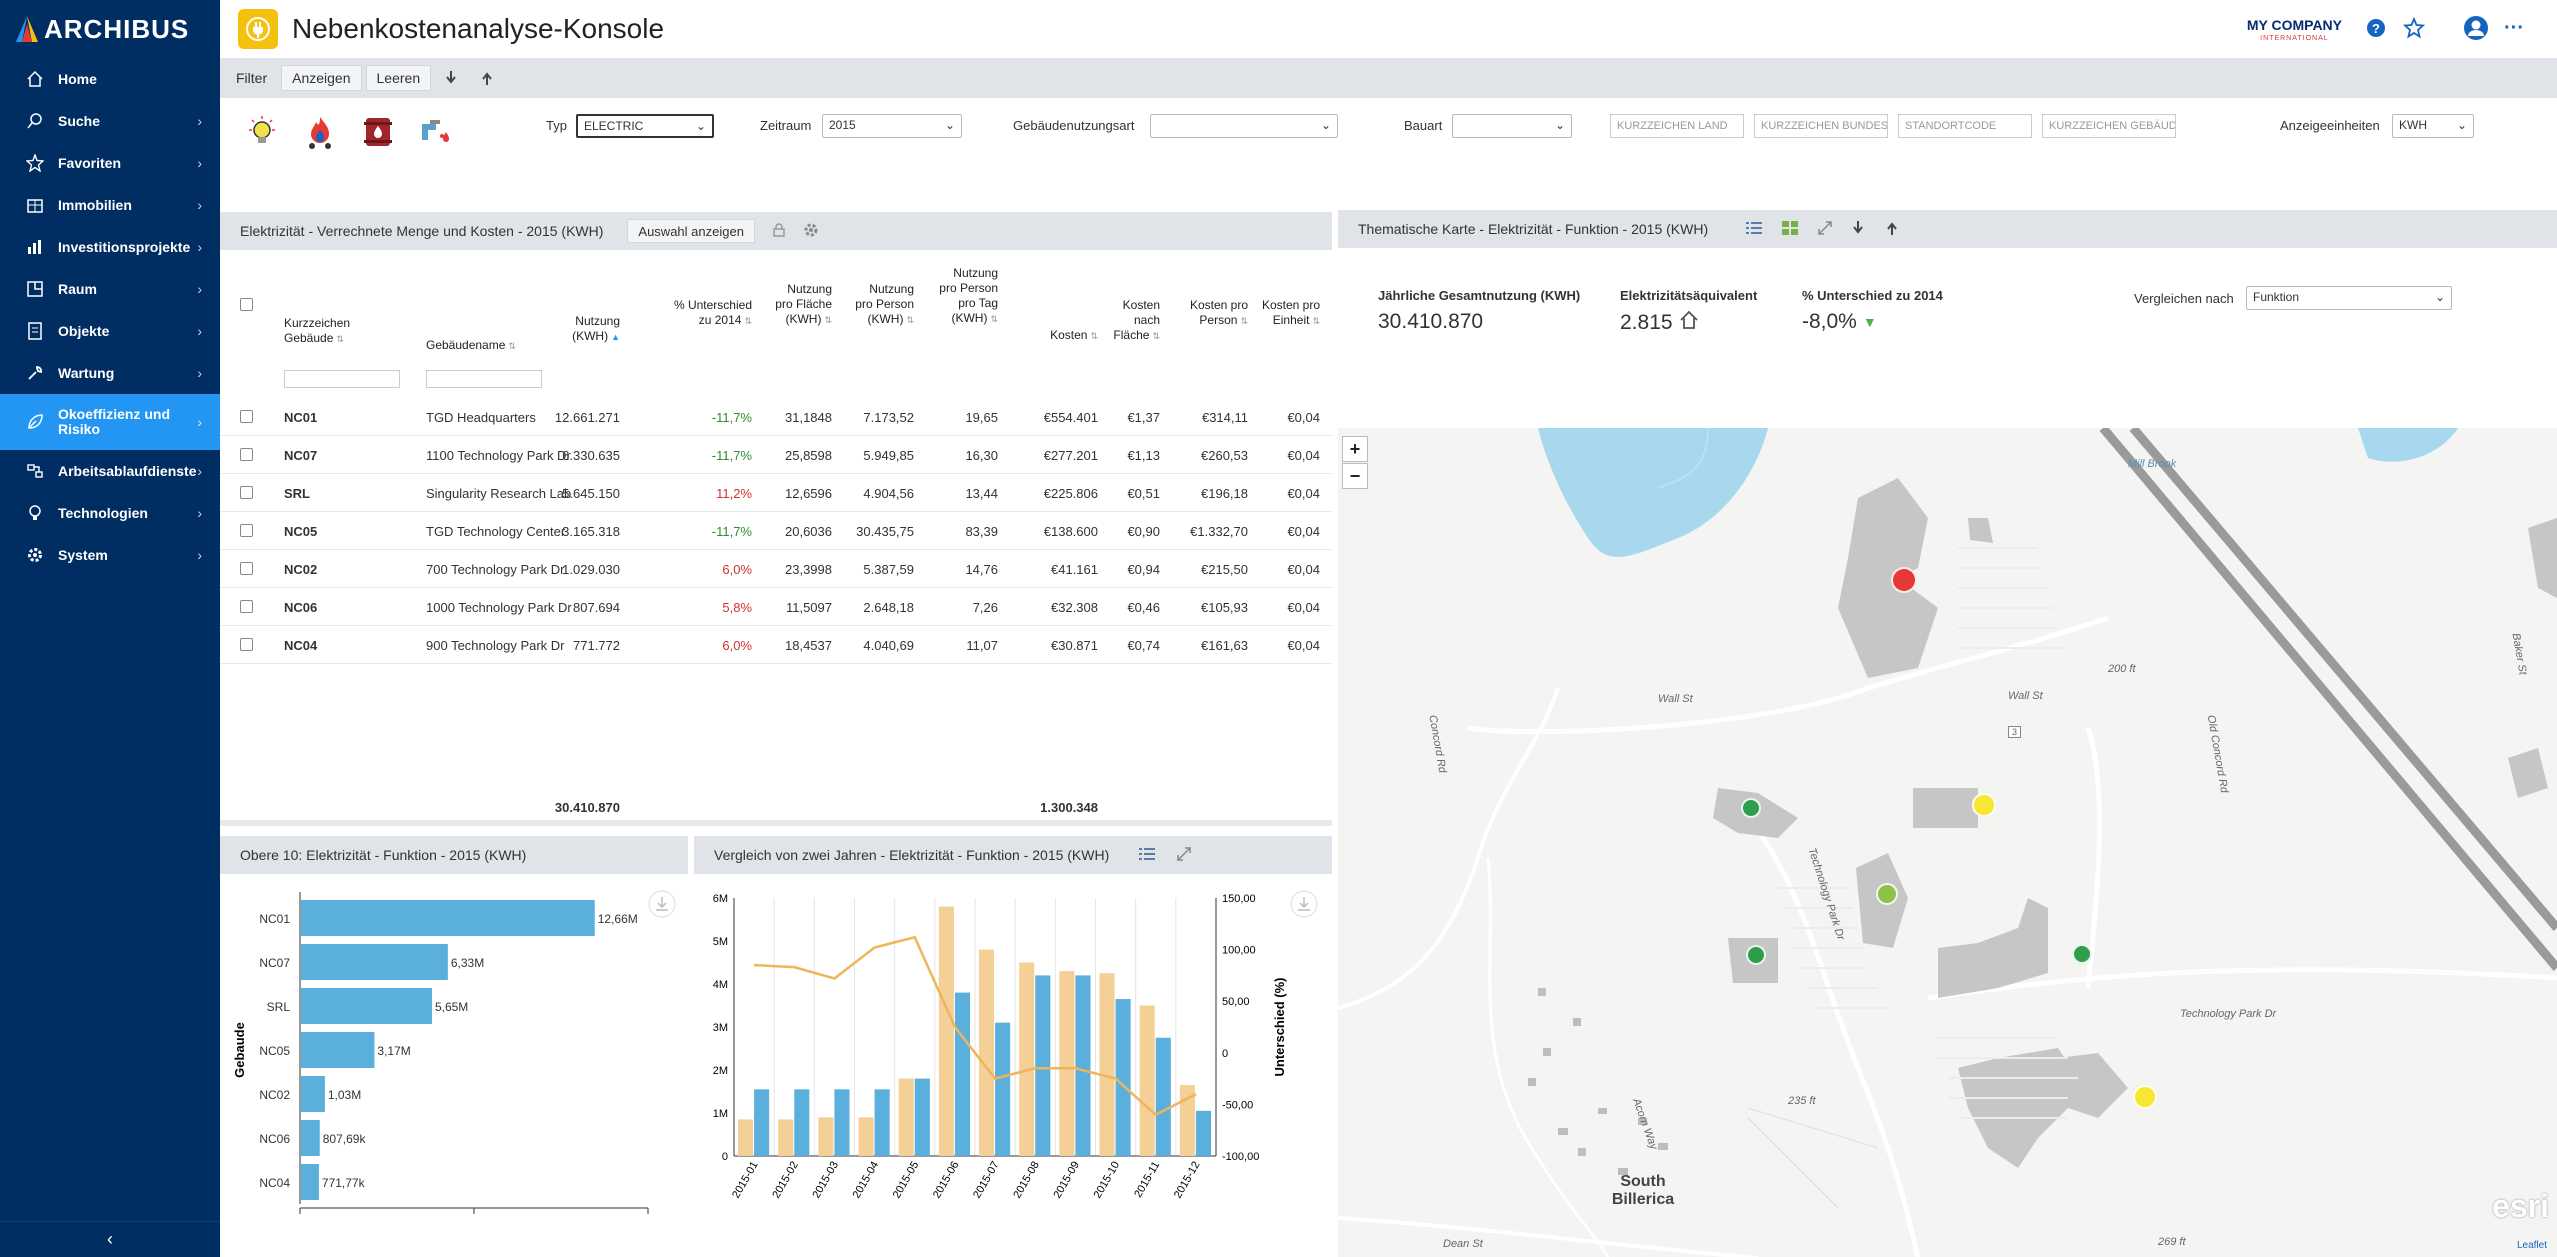 The image size is (2557, 1257). What do you see at coordinates (967, 296) in the screenshot?
I see `column-header: Nutzung pro Person pro Tag (KWH) ⇅` at bounding box center [967, 296].